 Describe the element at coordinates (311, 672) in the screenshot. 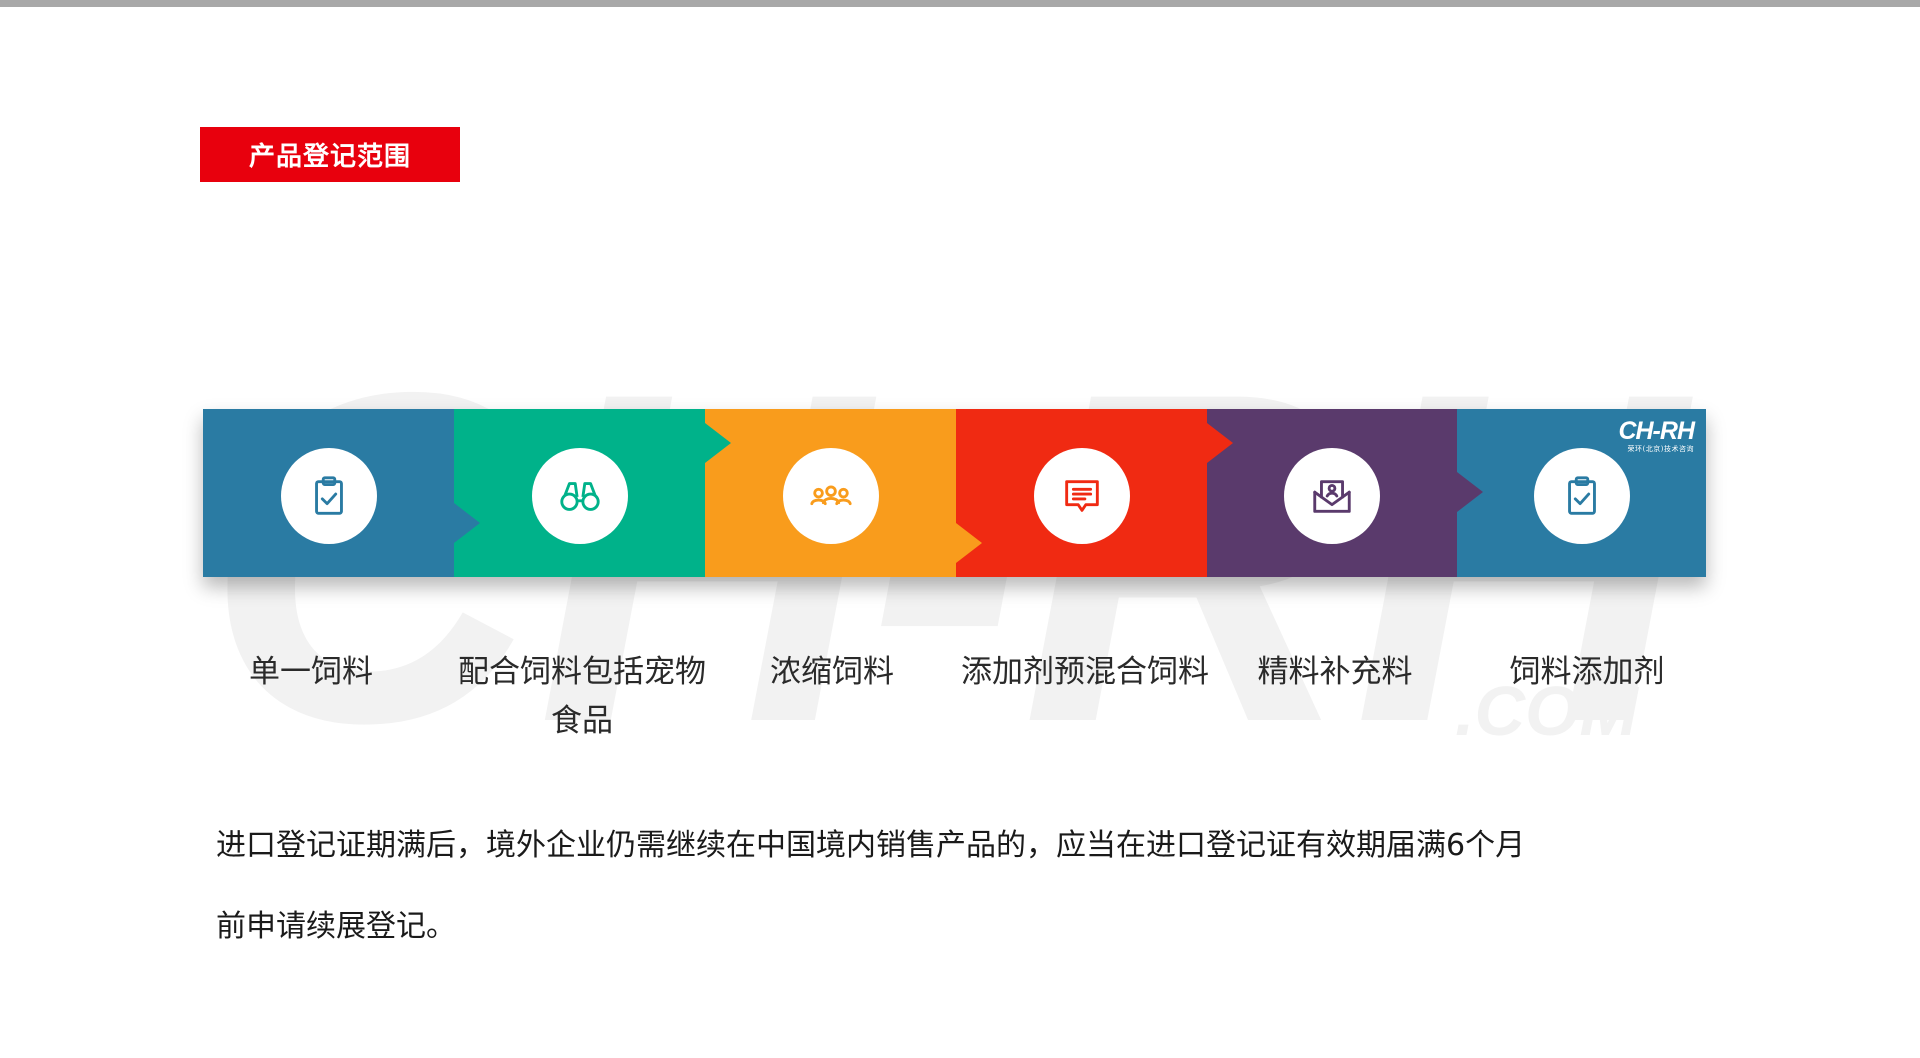

I see `category-label: 单一饲料` at that location.